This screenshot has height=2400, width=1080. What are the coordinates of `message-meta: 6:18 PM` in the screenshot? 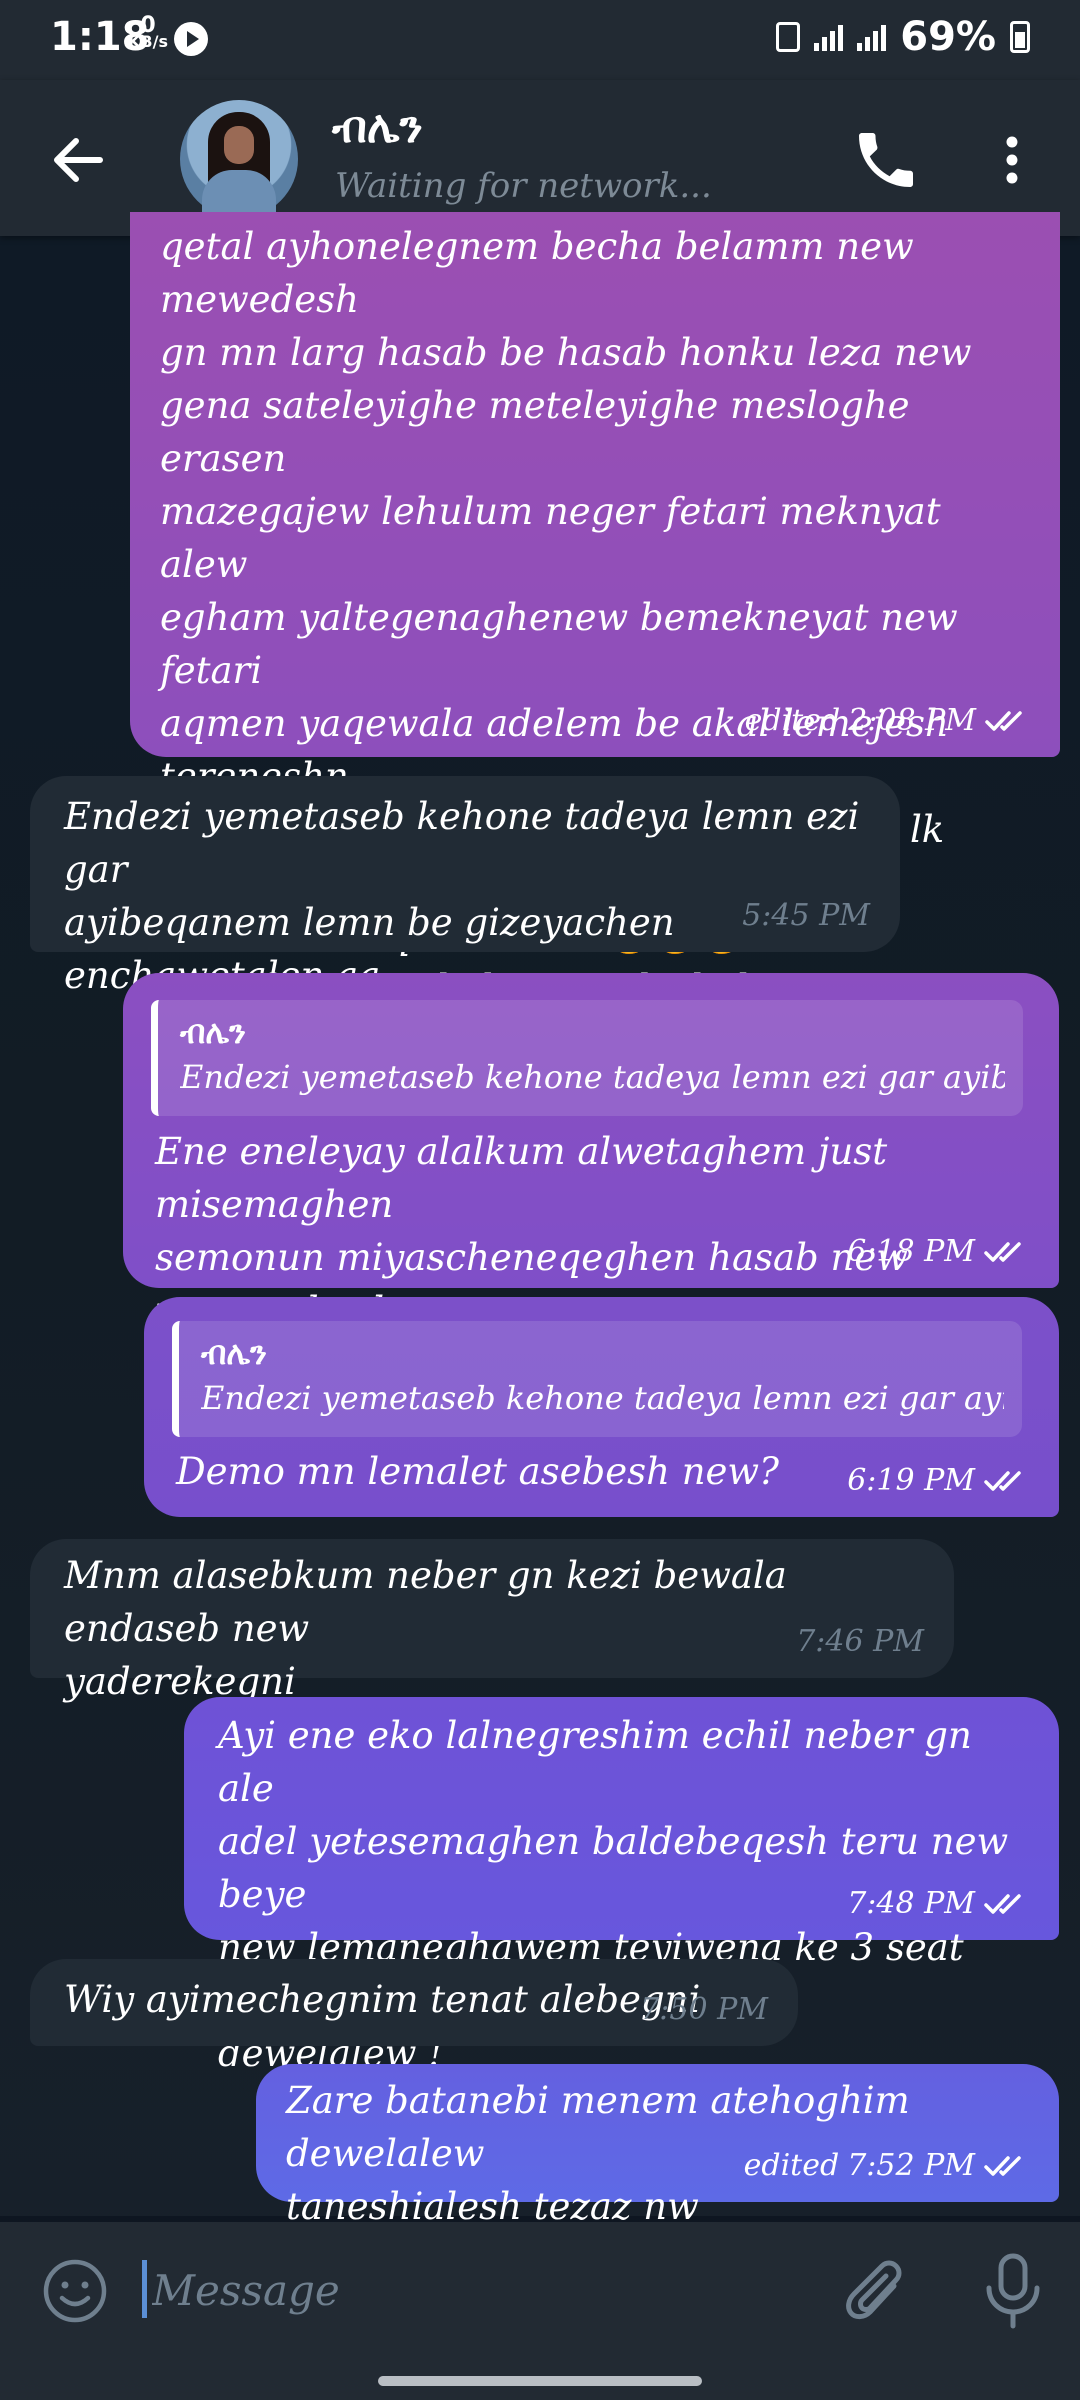 It's located at (938, 1251).